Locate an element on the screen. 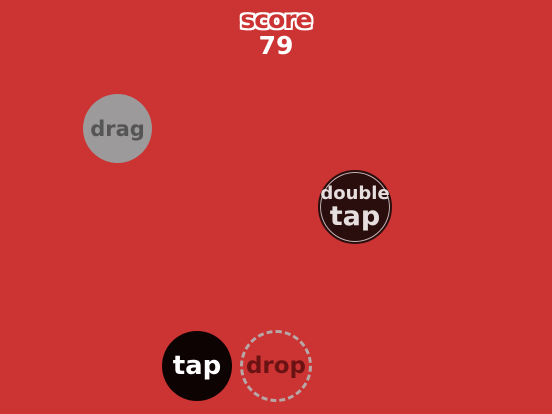 This screenshot has height=414, width=552. tap-label: tap is located at coordinates (197, 366).